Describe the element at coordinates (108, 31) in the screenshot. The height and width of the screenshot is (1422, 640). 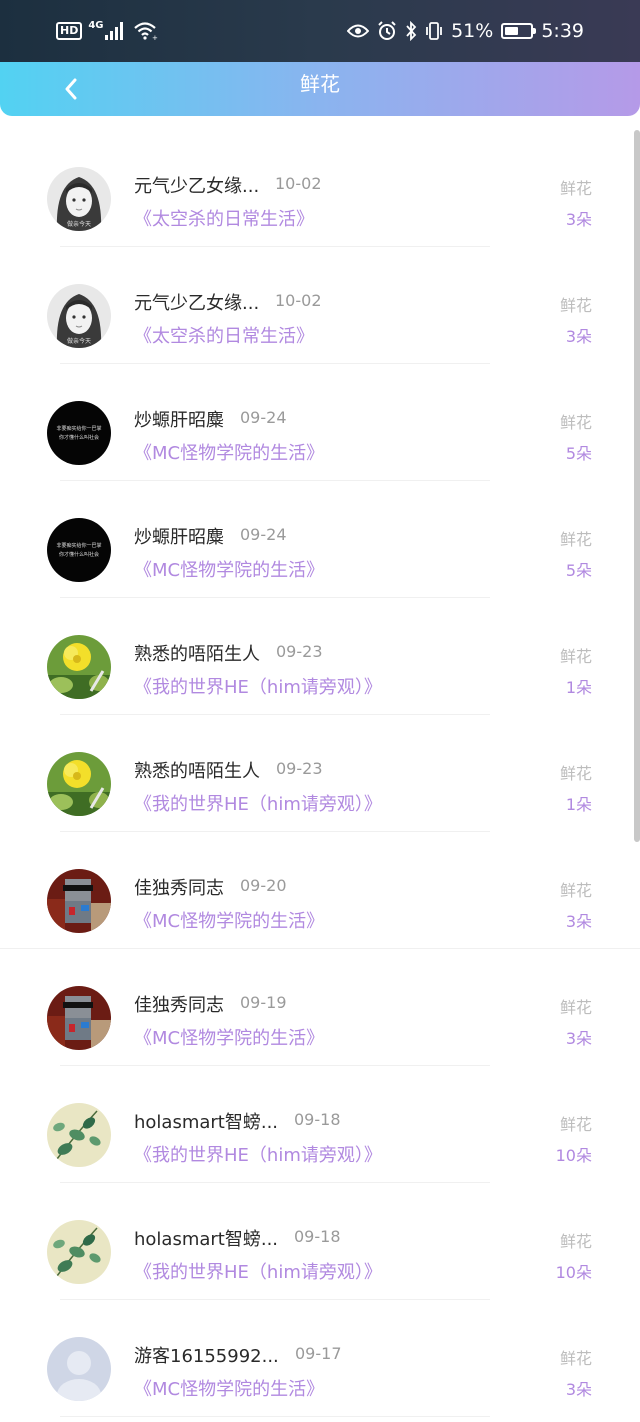
I see `status-bar-left: HD 4G +` at that location.